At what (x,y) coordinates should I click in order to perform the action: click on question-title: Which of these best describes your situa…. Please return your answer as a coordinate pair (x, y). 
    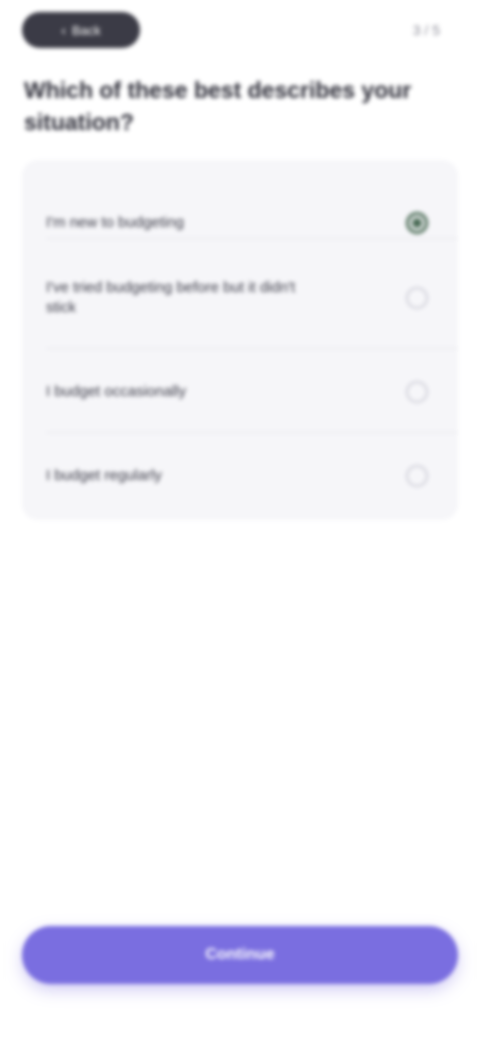
    Looking at the image, I should click on (218, 106).